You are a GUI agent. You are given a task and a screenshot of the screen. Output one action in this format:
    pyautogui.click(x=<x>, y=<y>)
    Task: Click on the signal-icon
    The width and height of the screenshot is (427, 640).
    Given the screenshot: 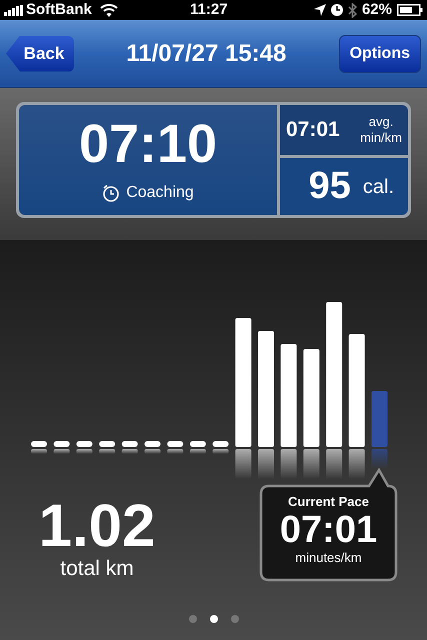 What is the action you would take?
    pyautogui.click(x=14, y=10)
    